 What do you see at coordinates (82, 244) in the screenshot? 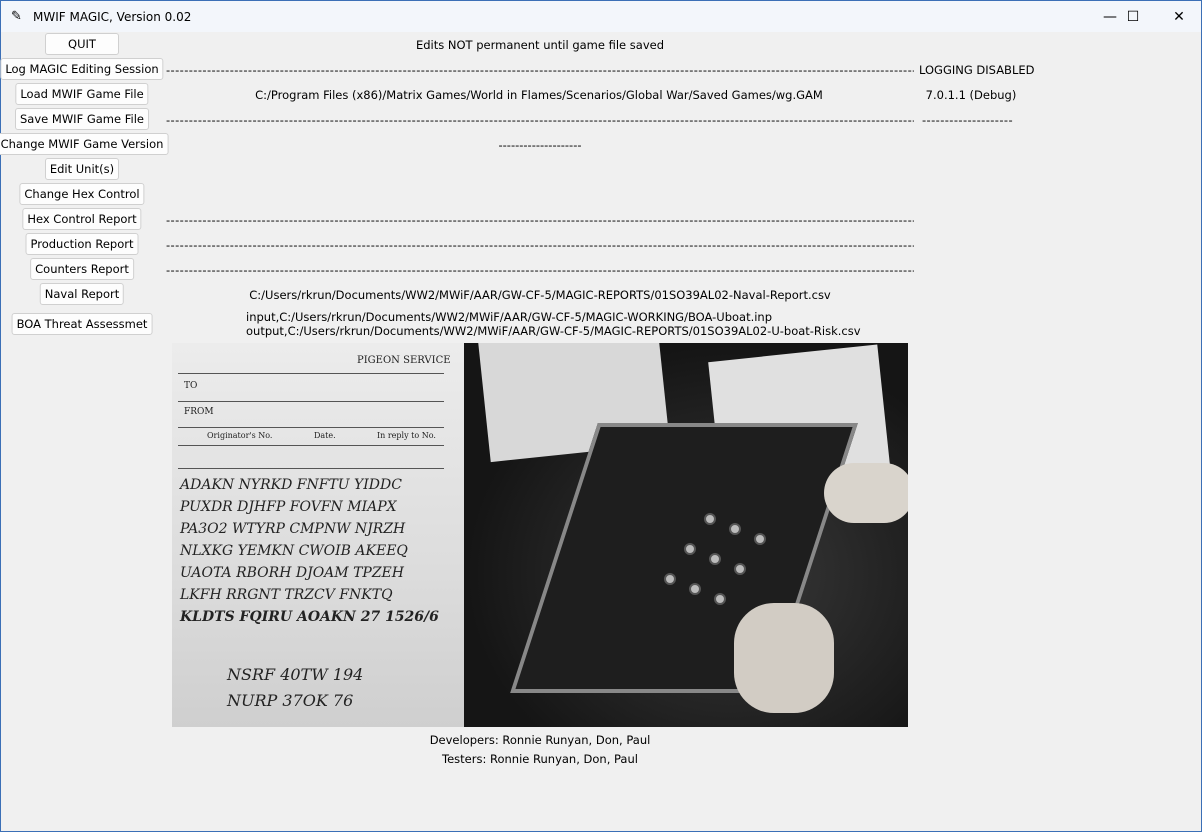
I see `production-report-button: Production Report` at bounding box center [82, 244].